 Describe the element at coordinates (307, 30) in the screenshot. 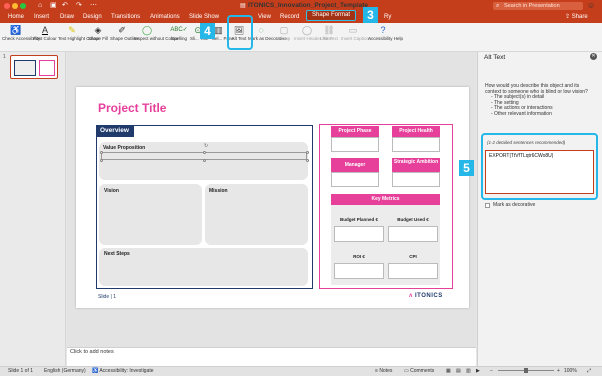

I see `header-row-icon: ◯` at that location.